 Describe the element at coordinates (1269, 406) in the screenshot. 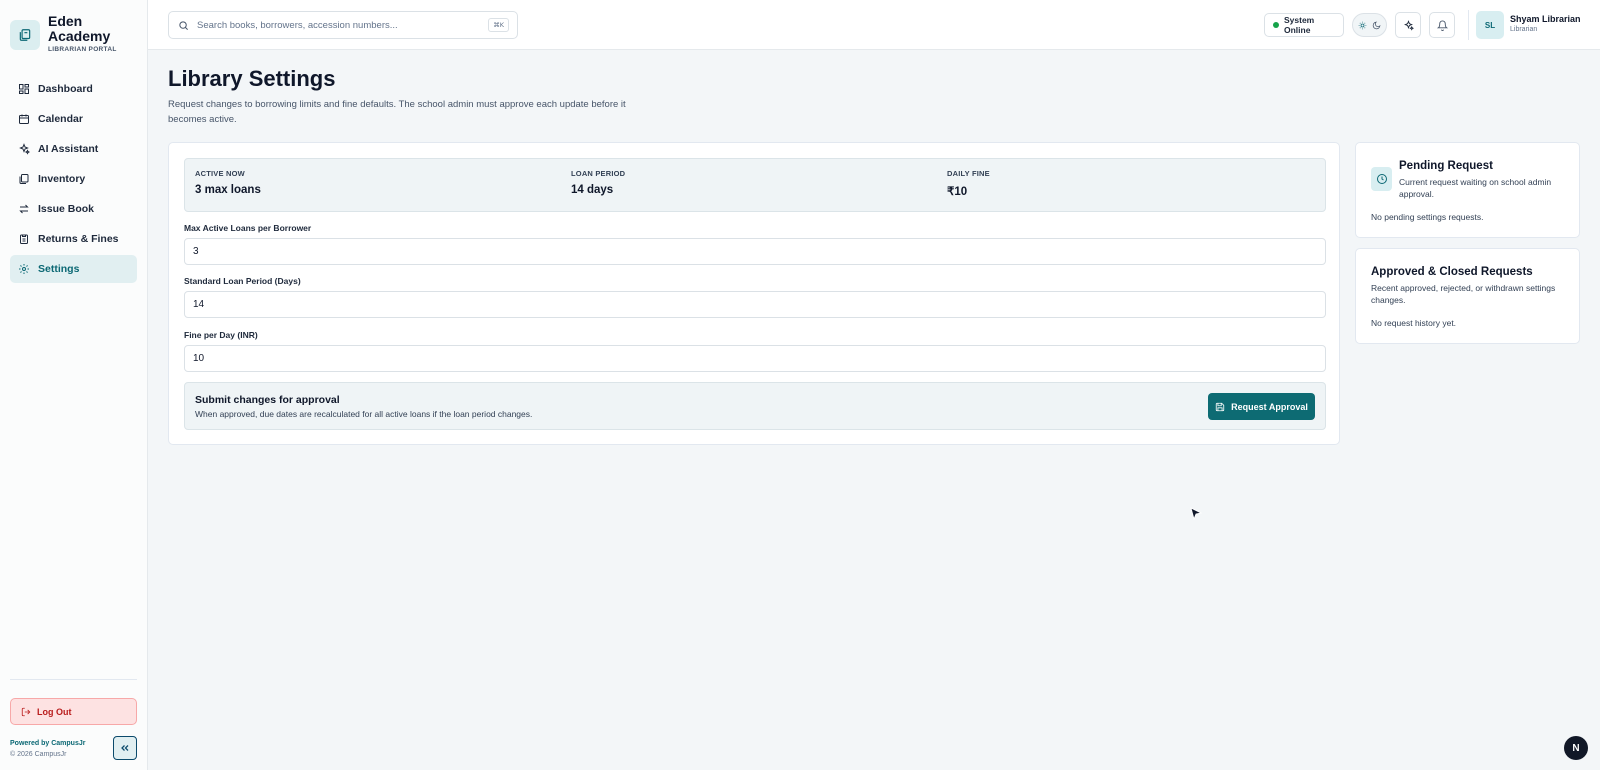

I see `request-approval-label: Request Approval` at that location.